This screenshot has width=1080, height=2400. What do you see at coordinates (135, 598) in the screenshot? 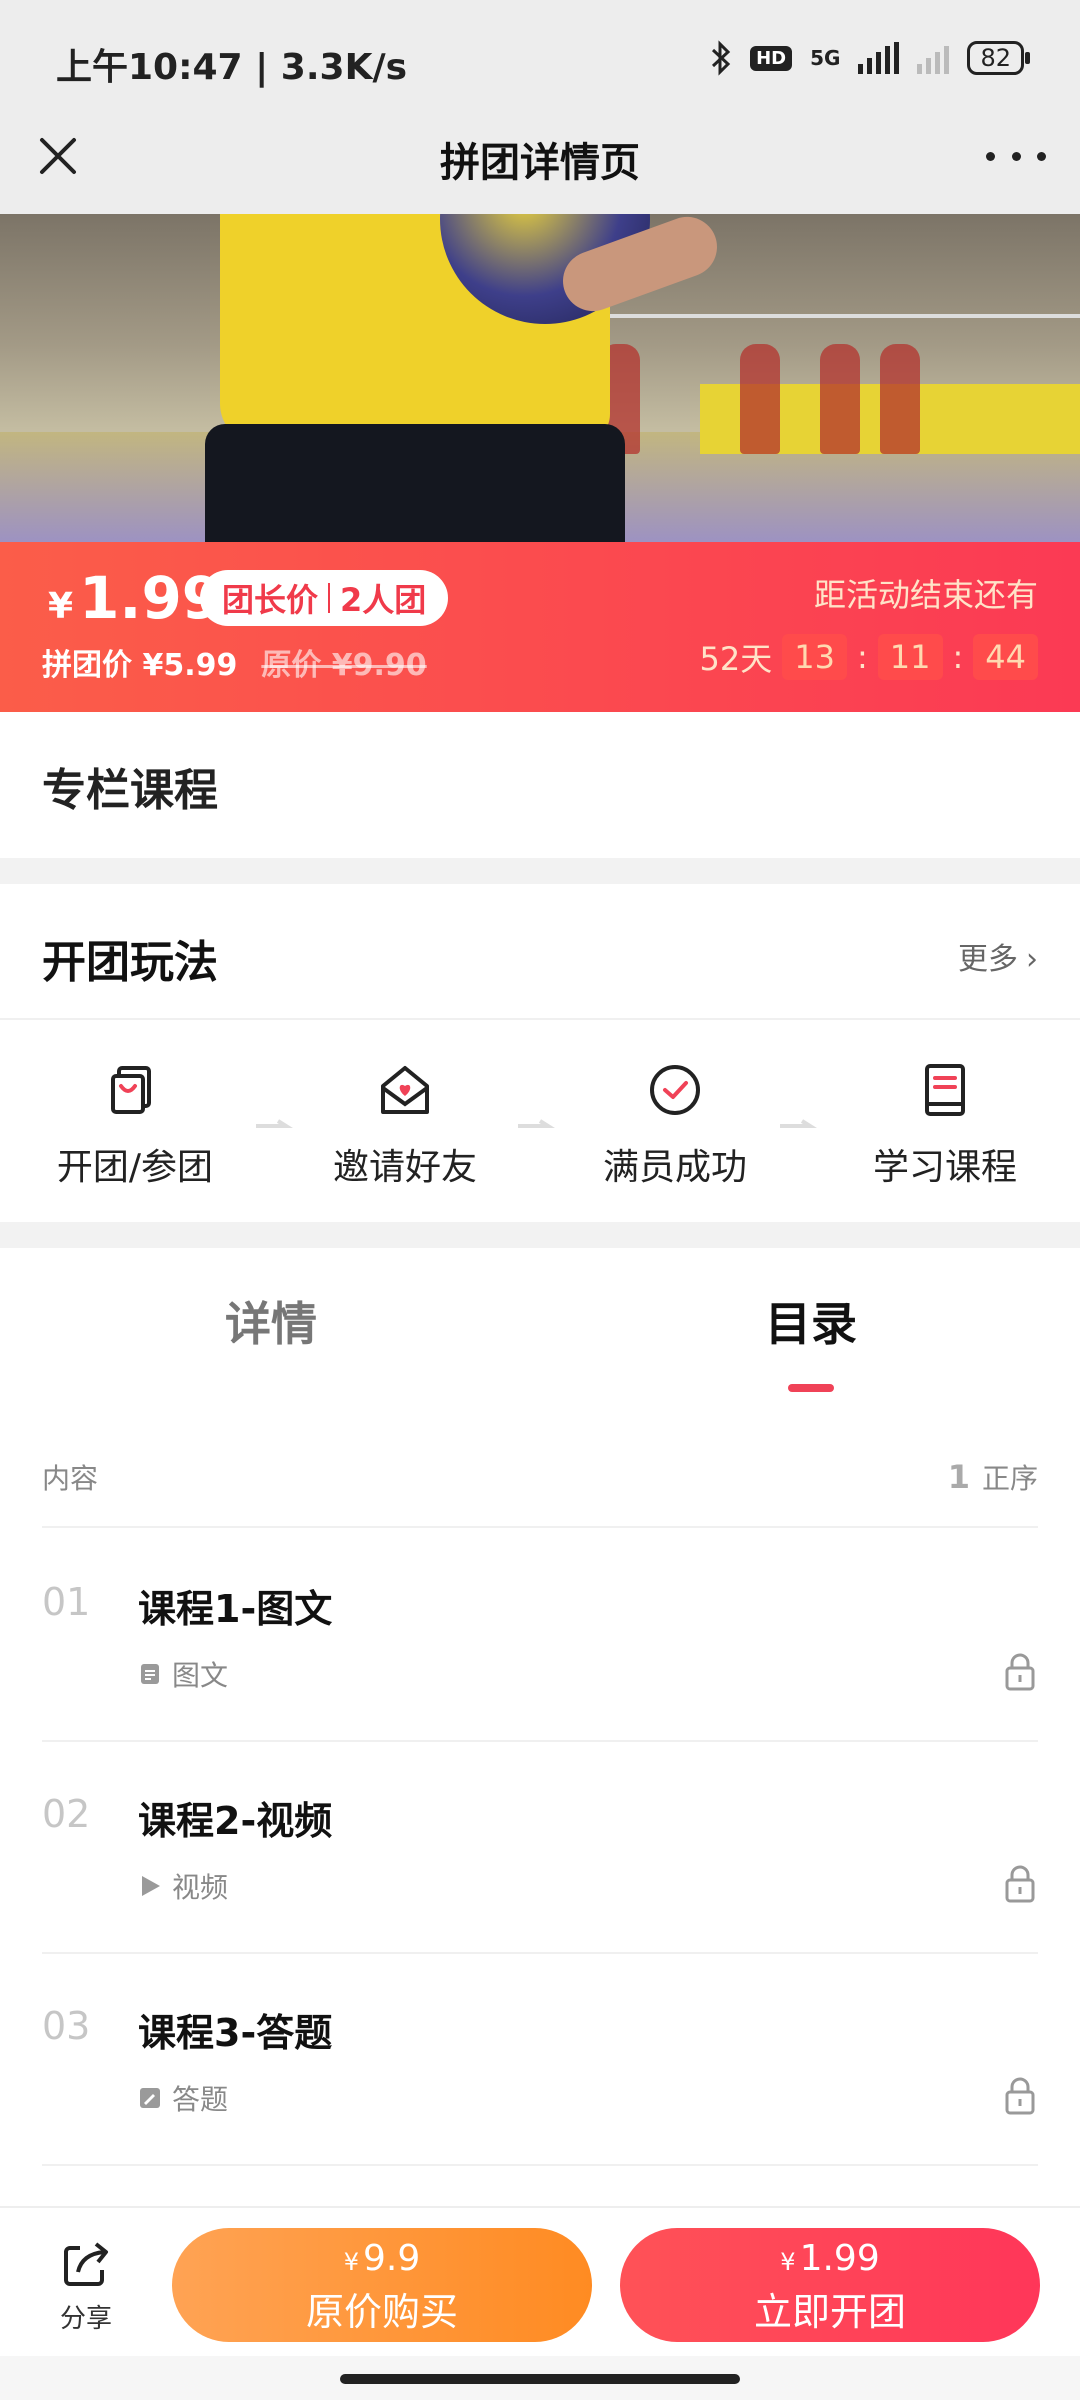
I see `leader-price: ¥ 1.99` at bounding box center [135, 598].